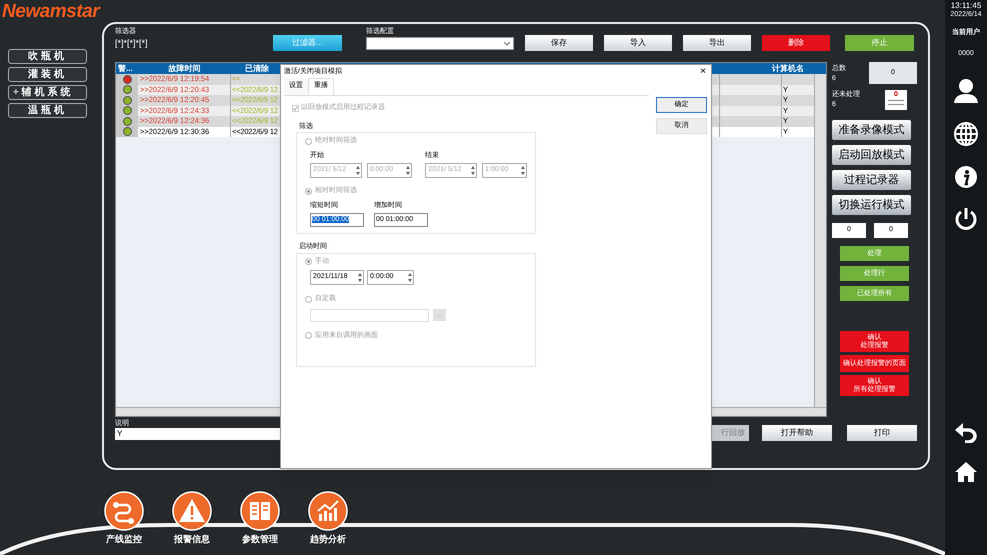 The height and width of the screenshot is (555, 987). What do you see at coordinates (871, 155) in the screenshot?
I see `mode-button: 启动回放模式` at bounding box center [871, 155].